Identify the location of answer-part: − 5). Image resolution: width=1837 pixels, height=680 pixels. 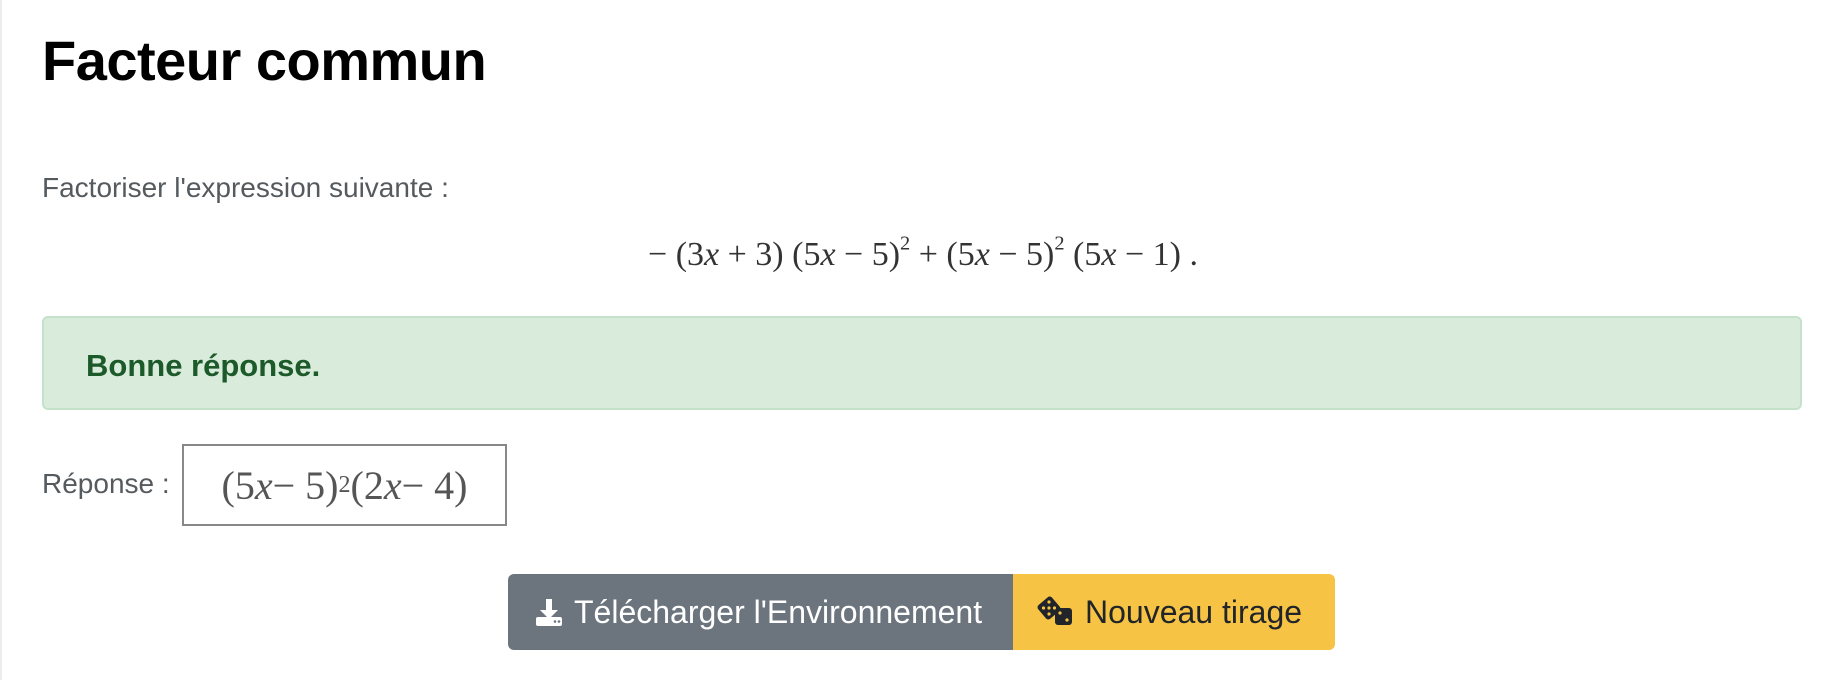
(305, 485).